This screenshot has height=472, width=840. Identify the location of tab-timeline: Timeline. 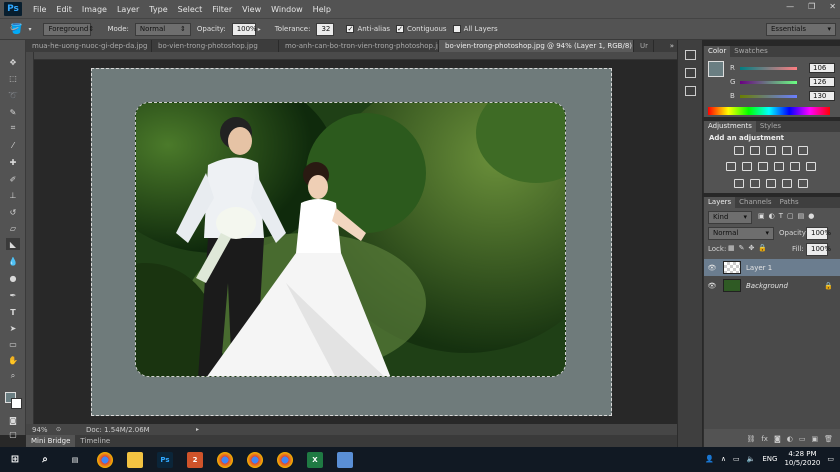
(95, 441).